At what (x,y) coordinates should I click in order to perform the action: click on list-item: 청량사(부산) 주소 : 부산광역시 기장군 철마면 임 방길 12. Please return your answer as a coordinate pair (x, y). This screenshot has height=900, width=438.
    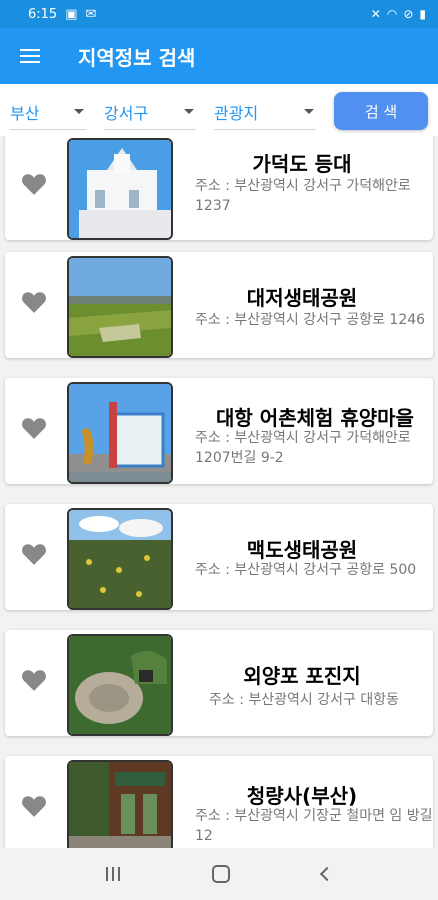
    Looking at the image, I should click on (219, 802).